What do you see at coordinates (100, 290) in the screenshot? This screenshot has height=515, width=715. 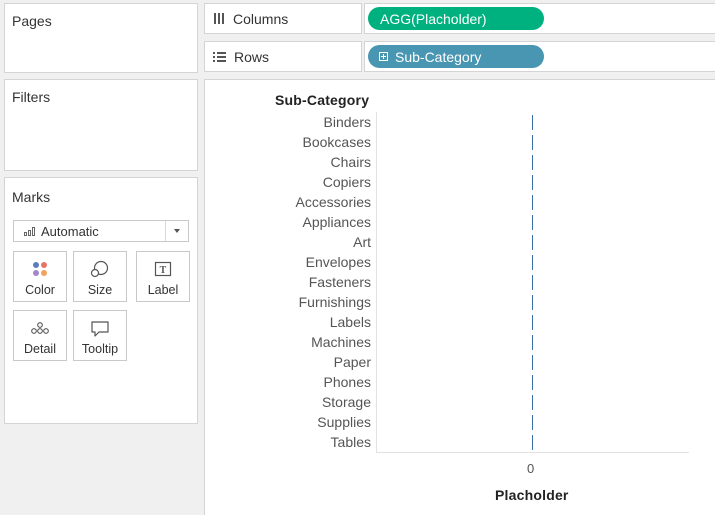 I see `size-label: Size` at bounding box center [100, 290].